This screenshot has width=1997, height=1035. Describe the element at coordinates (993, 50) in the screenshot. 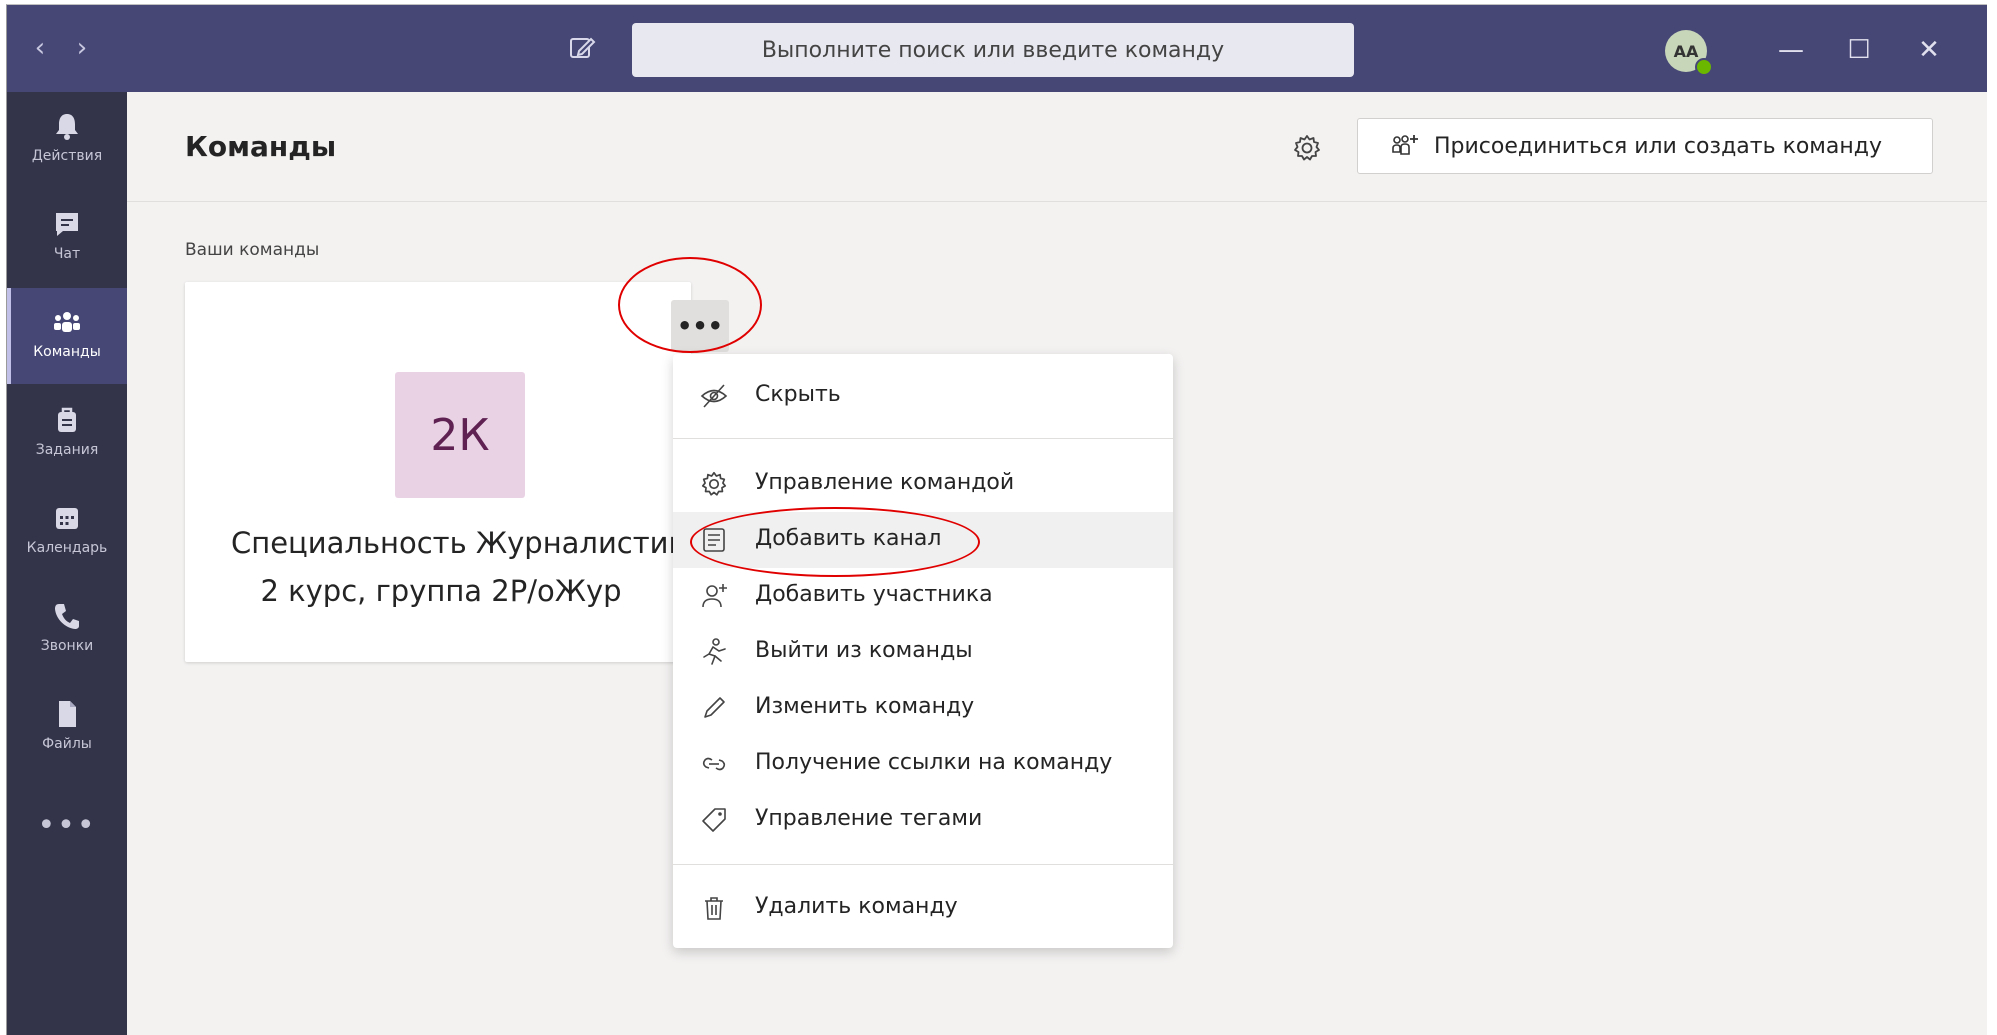

I see `search-input: Выполните поиск или введите команду` at that location.